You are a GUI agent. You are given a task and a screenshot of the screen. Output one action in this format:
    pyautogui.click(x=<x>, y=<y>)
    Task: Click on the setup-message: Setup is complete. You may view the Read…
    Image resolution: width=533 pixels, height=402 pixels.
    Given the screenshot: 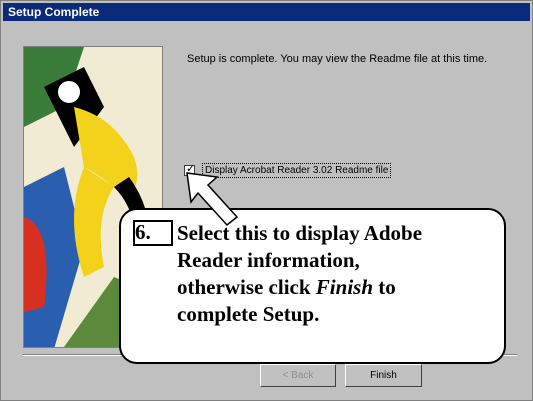 What is the action you would take?
    pyautogui.click(x=337, y=59)
    